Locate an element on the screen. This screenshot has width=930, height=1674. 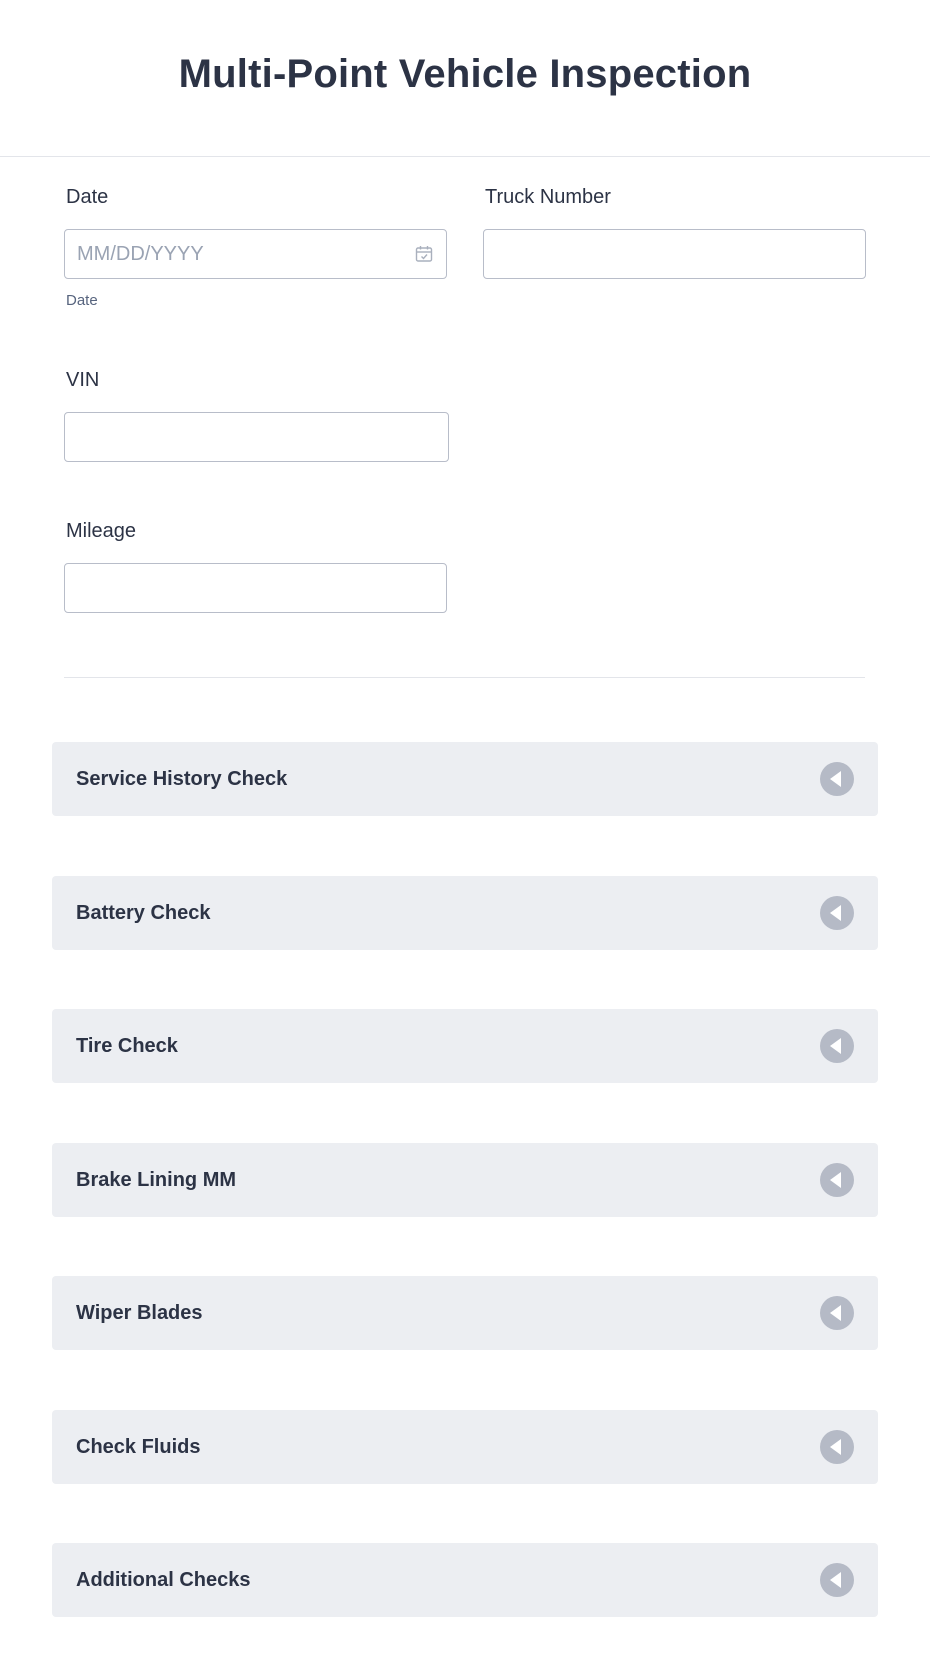
section-divider is located at coordinates (464, 677).